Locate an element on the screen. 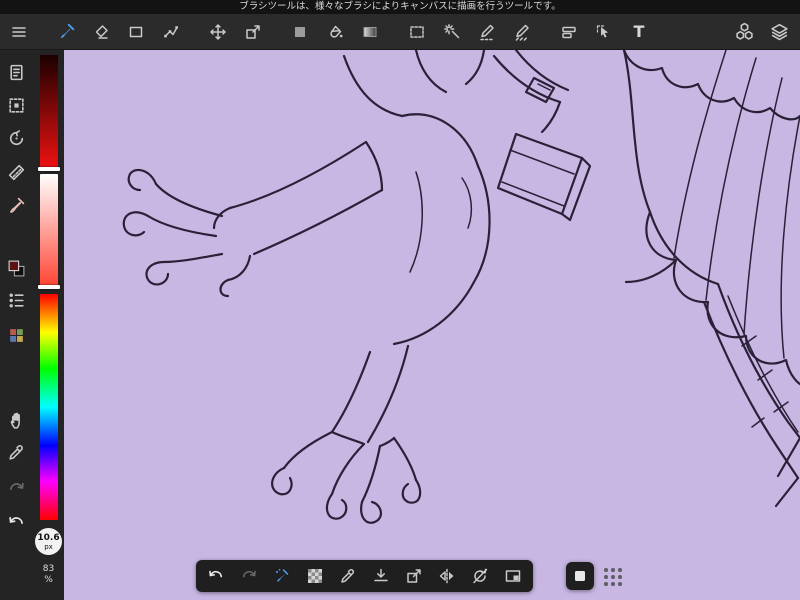  tool-description-text: ブラシツールは、様々なブラシによりキャンバスに描画を行うツールです。 is located at coordinates (400, 6).